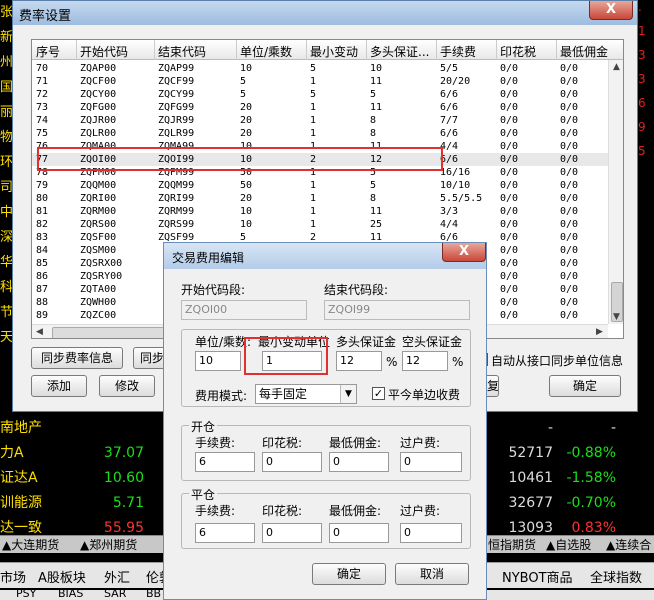 This screenshot has width=654, height=600. I want to click on table-cell: 16/16, so click(455, 172).